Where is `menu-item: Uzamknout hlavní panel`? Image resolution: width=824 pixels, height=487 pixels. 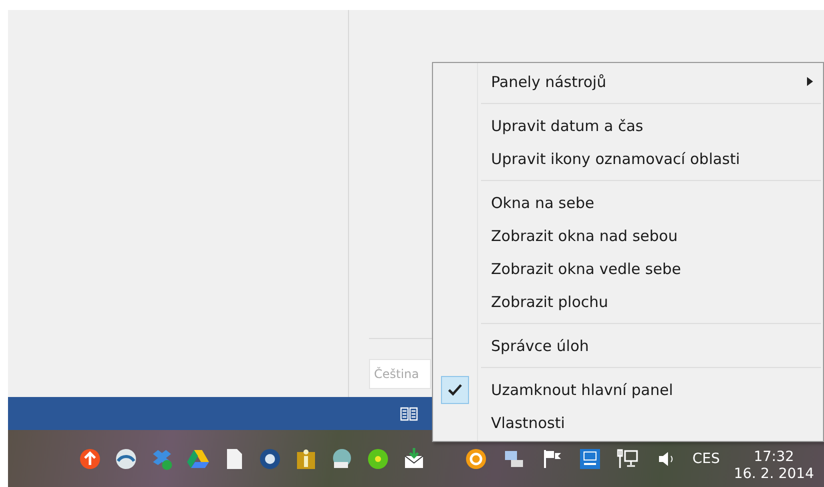
menu-item: Uzamknout hlavní panel is located at coordinates (628, 389).